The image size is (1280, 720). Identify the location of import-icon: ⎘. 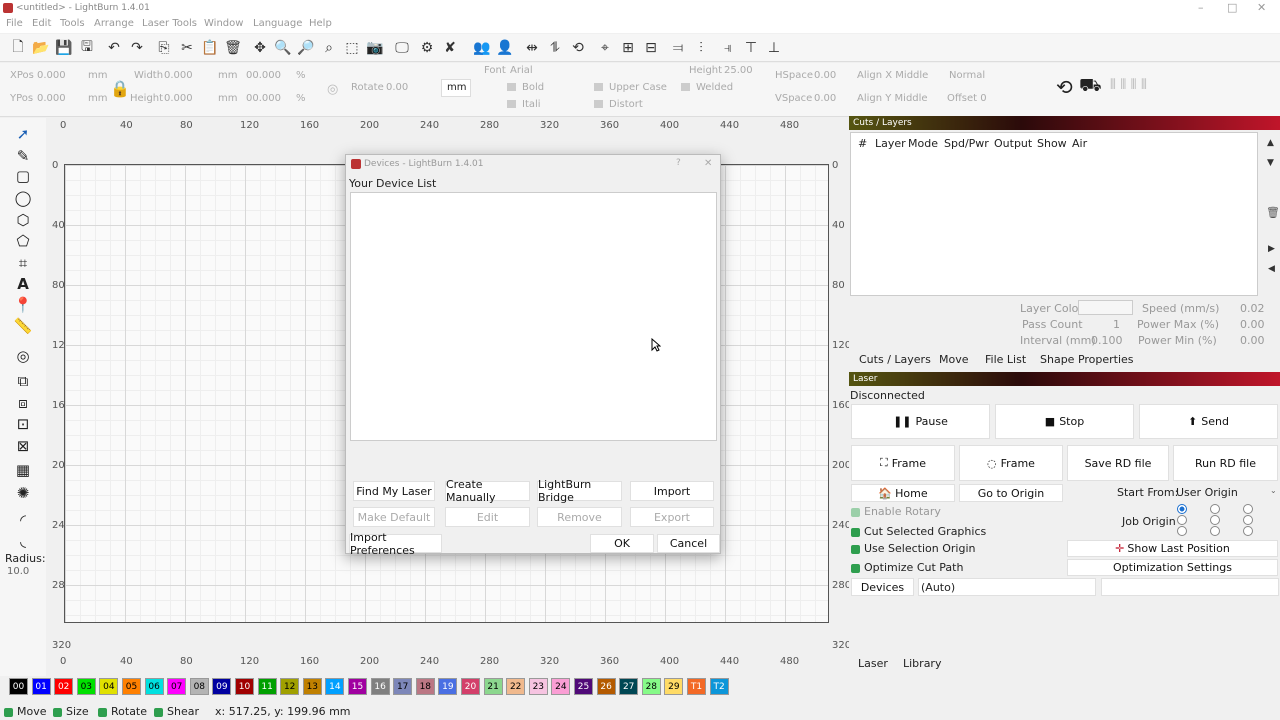
(164, 48).